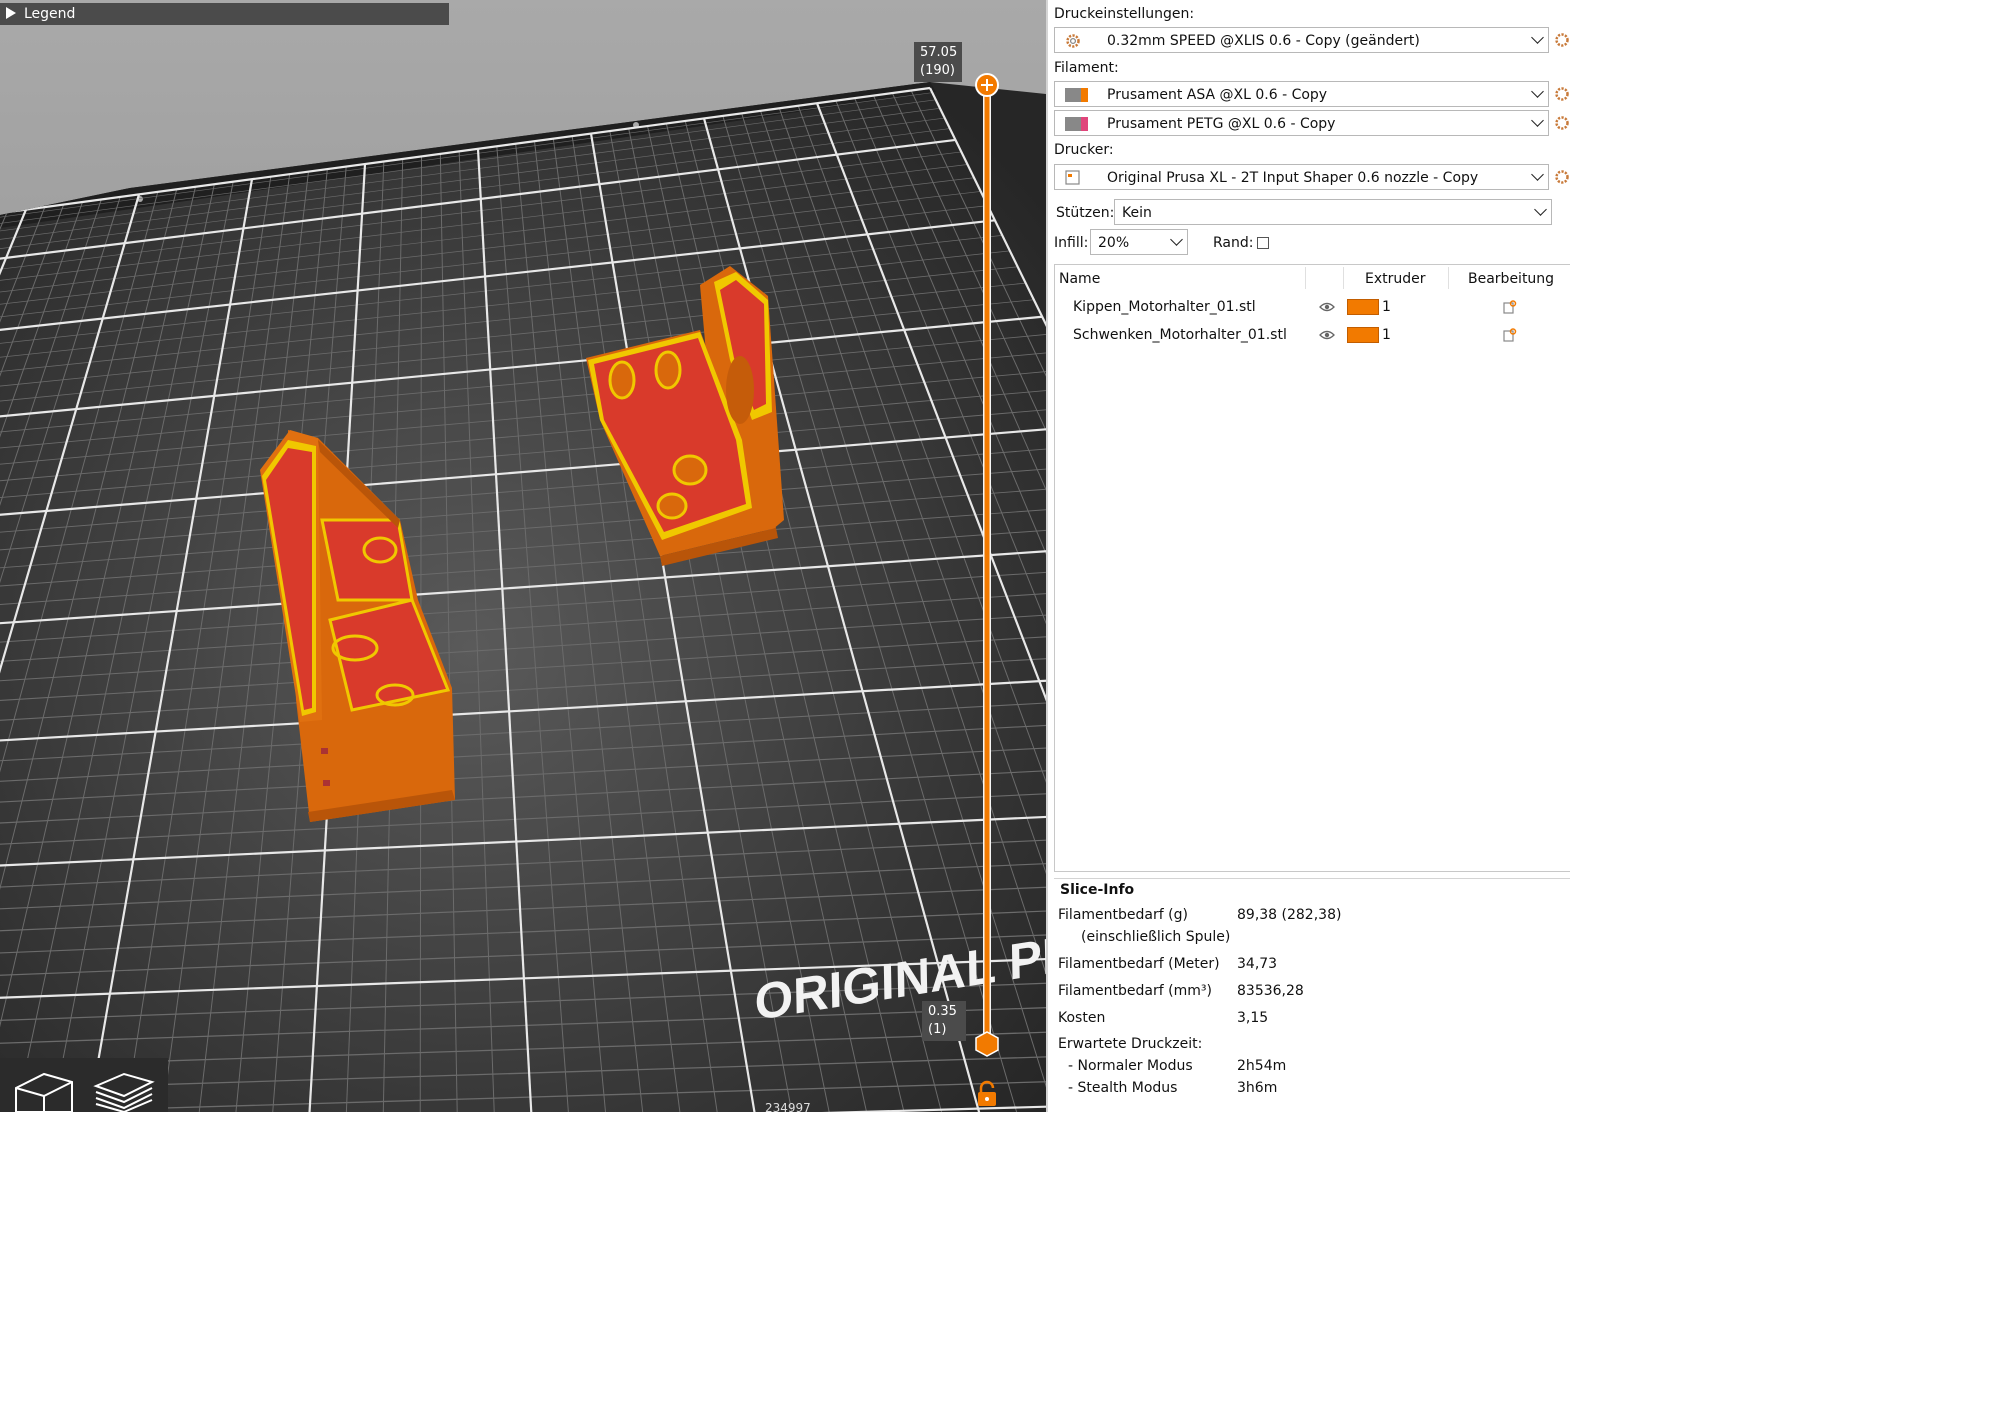  What do you see at coordinates (1072, 177) in the screenshot?
I see `printer-icon` at bounding box center [1072, 177].